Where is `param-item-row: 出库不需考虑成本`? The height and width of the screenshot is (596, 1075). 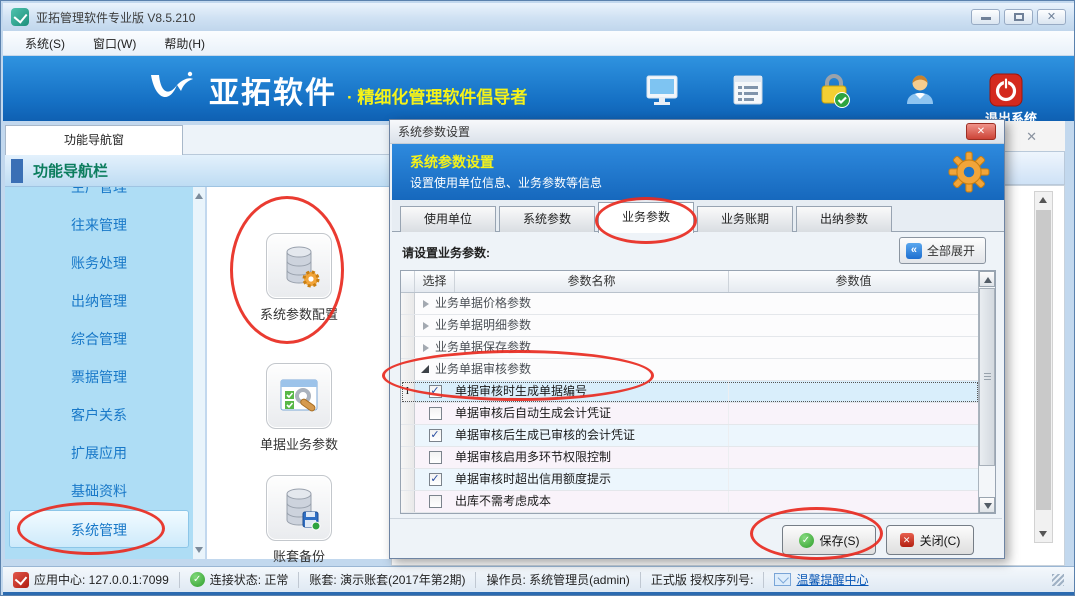
param-item-row: 出库不需考虑成本 is located at coordinates (690, 502).